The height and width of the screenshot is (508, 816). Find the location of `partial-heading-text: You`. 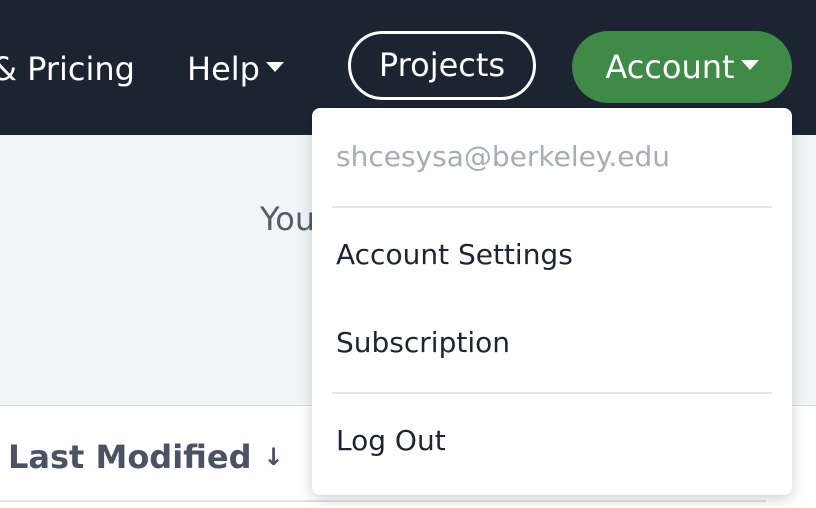

partial-heading-text: You is located at coordinates (288, 219).